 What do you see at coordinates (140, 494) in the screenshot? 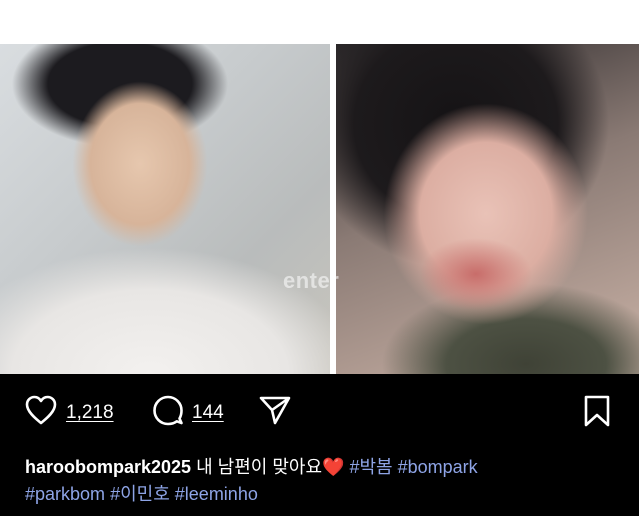
I see `hashtag-link: #이민호` at bounding box center [140, 494].